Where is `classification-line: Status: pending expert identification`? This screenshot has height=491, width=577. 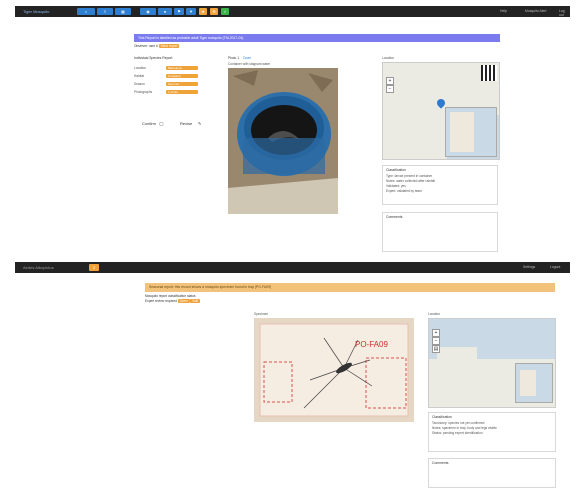 classification-line: Status: pending expert identification is located at coordinates (457, 433).